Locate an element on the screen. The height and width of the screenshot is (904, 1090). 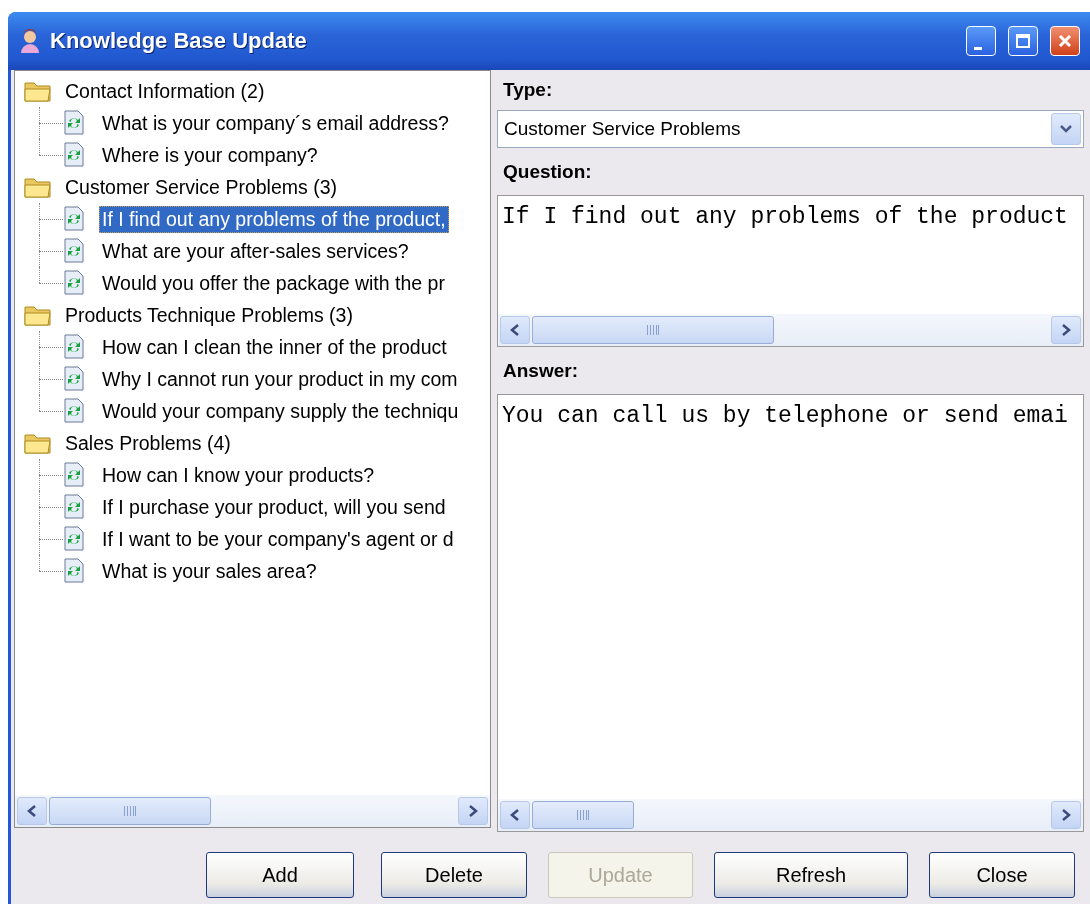
action-button: Refresh is located at coordinates (811, 875).